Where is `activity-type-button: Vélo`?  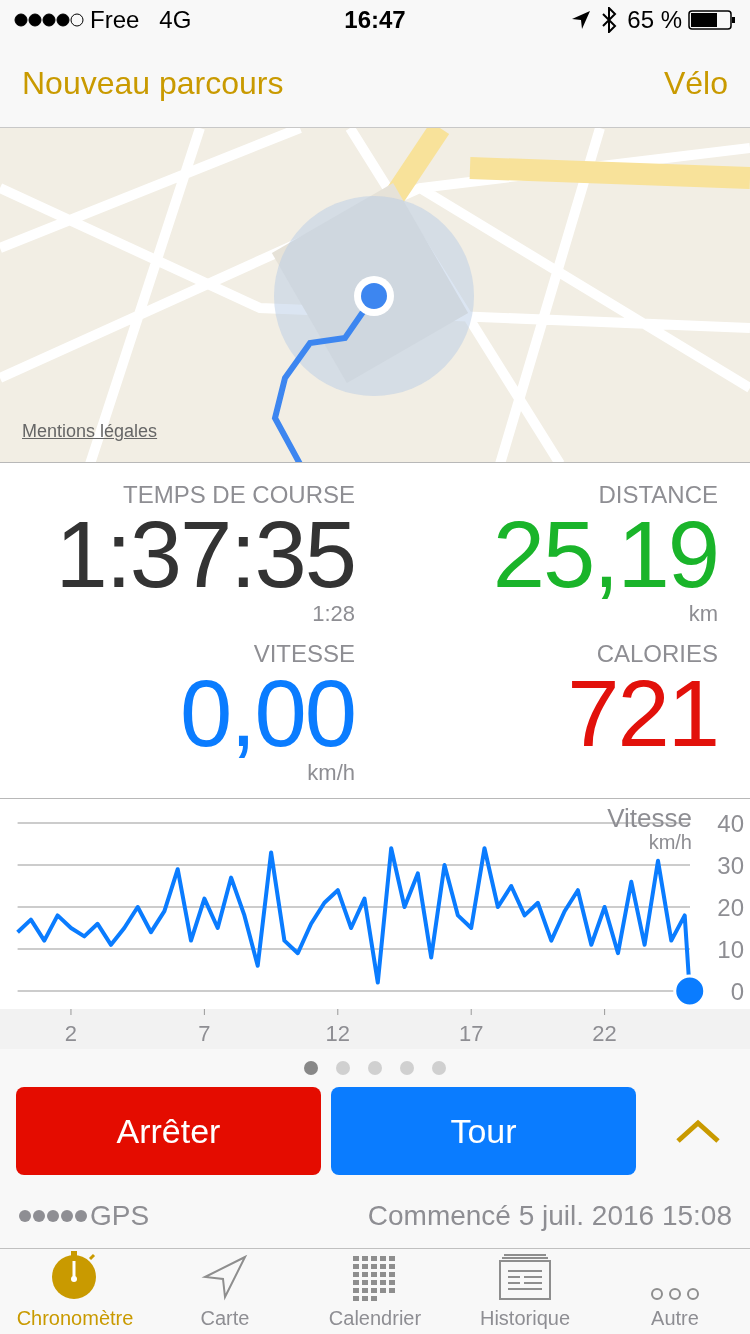
activity-type-button: Vélo is located at coordinates (695, 83).